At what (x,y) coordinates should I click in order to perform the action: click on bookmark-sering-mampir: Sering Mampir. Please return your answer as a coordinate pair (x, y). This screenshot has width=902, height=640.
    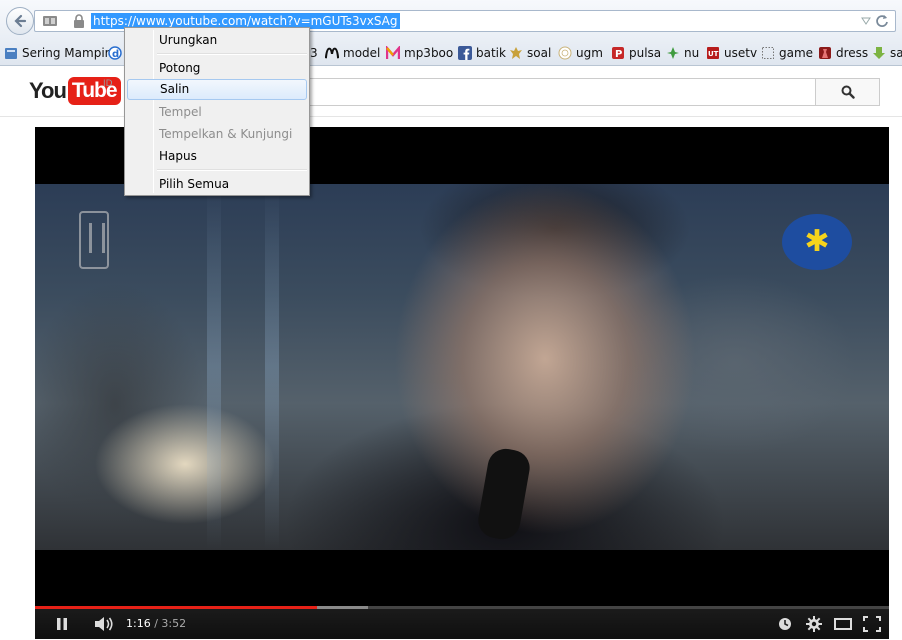
    Looking at the image, I should click on (57, 53).